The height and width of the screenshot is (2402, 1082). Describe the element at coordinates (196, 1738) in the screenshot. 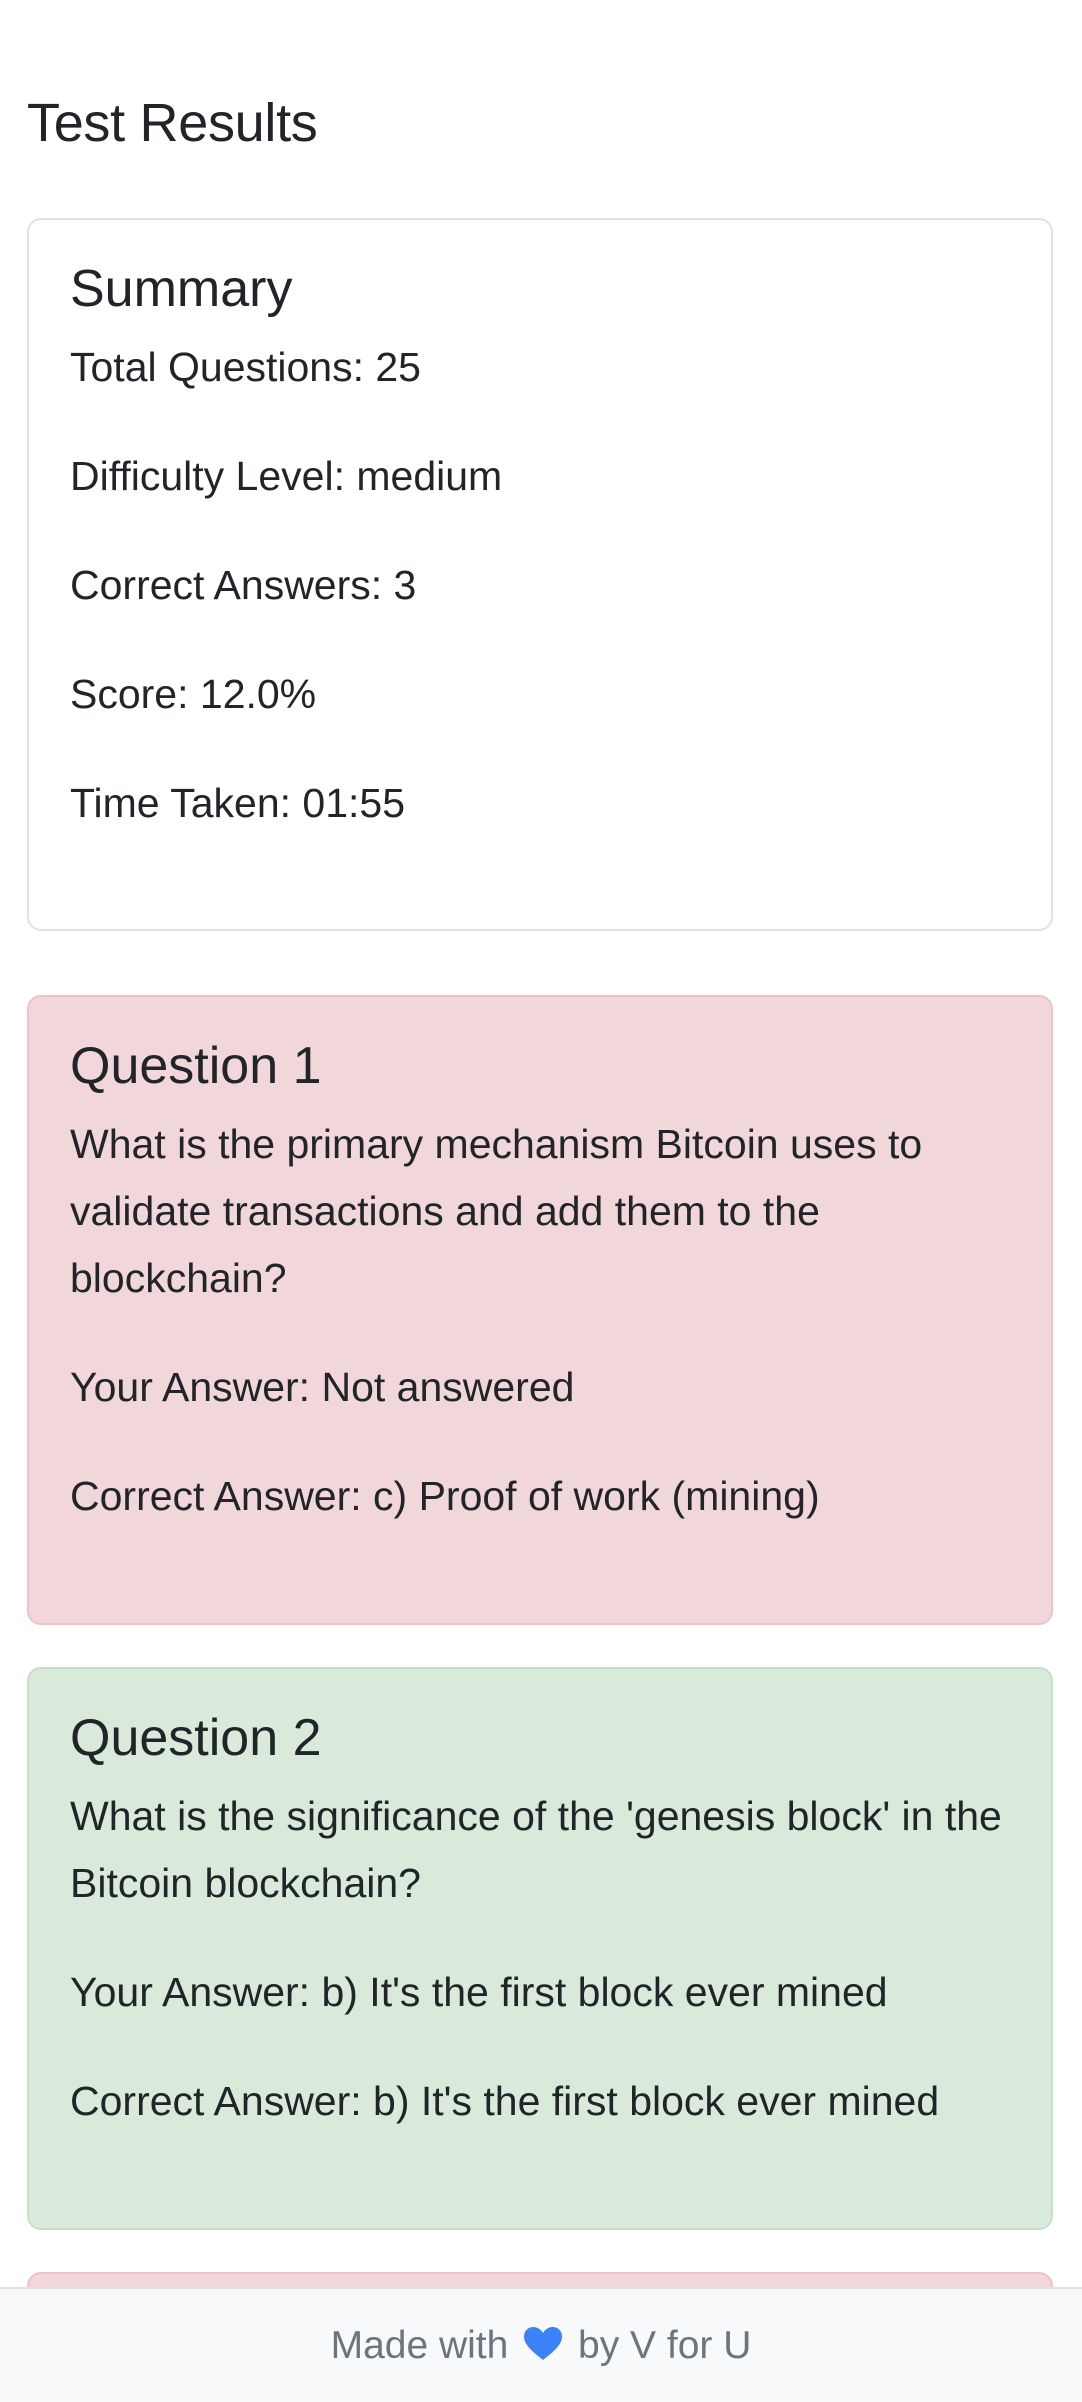

I see `question-title: Question 2` at that location.